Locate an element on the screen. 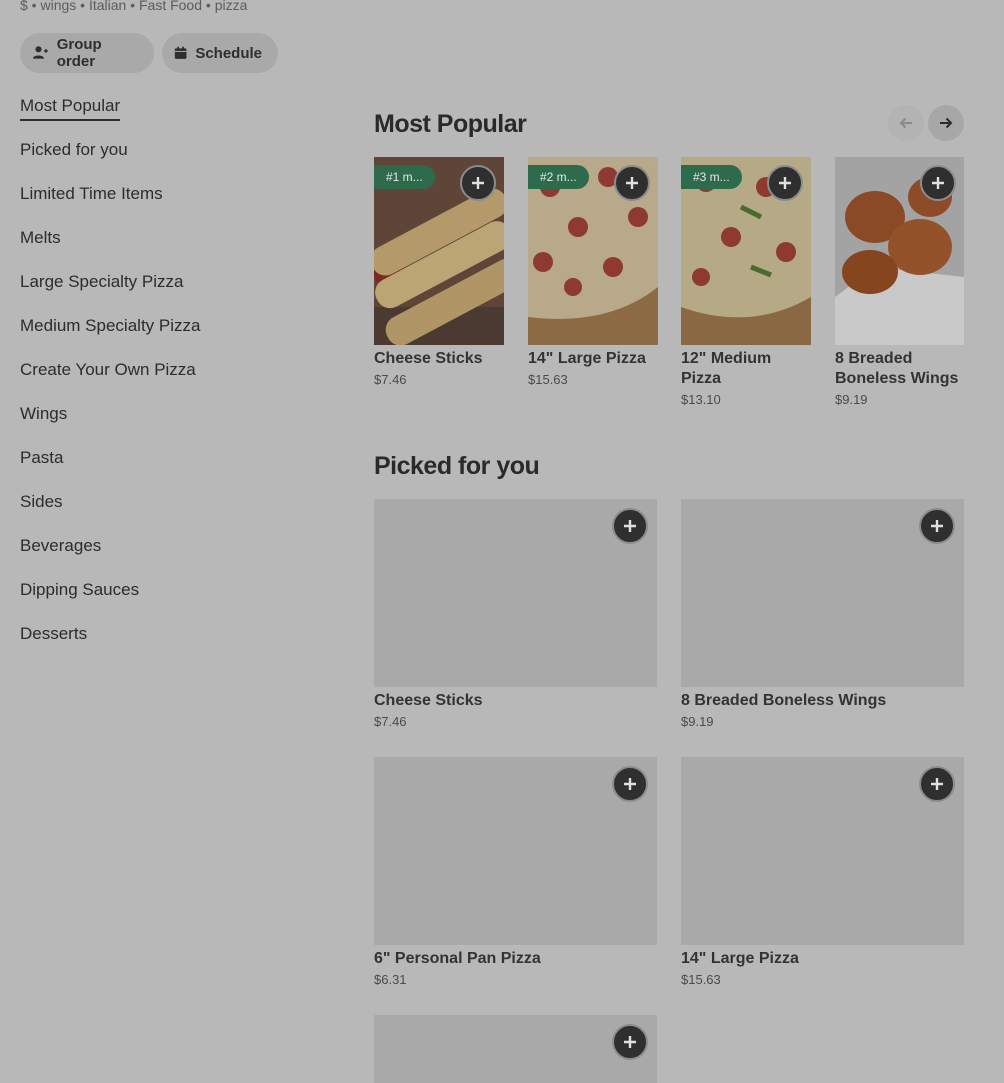  category-label: Melts is located at coordinates (40, 237).